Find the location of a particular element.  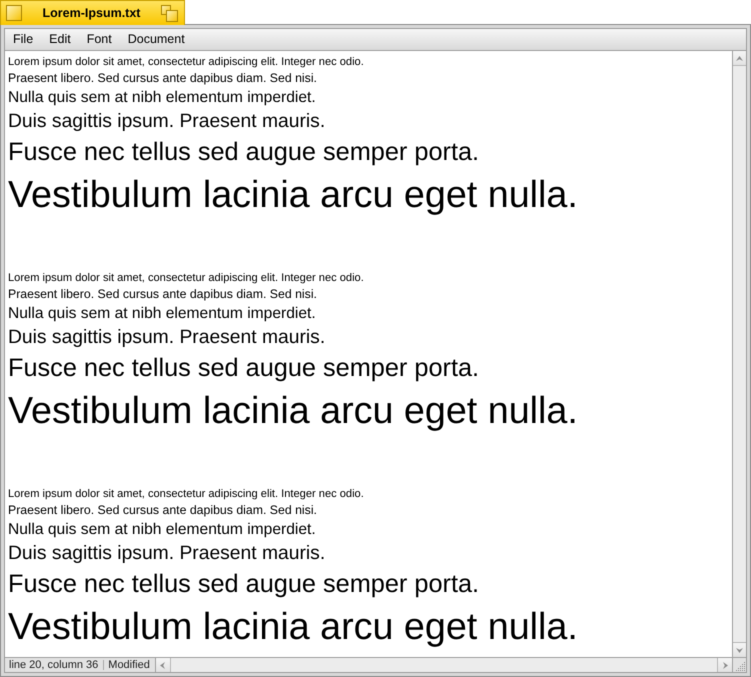

caret-down-icon is located at coordinates (739, 650).